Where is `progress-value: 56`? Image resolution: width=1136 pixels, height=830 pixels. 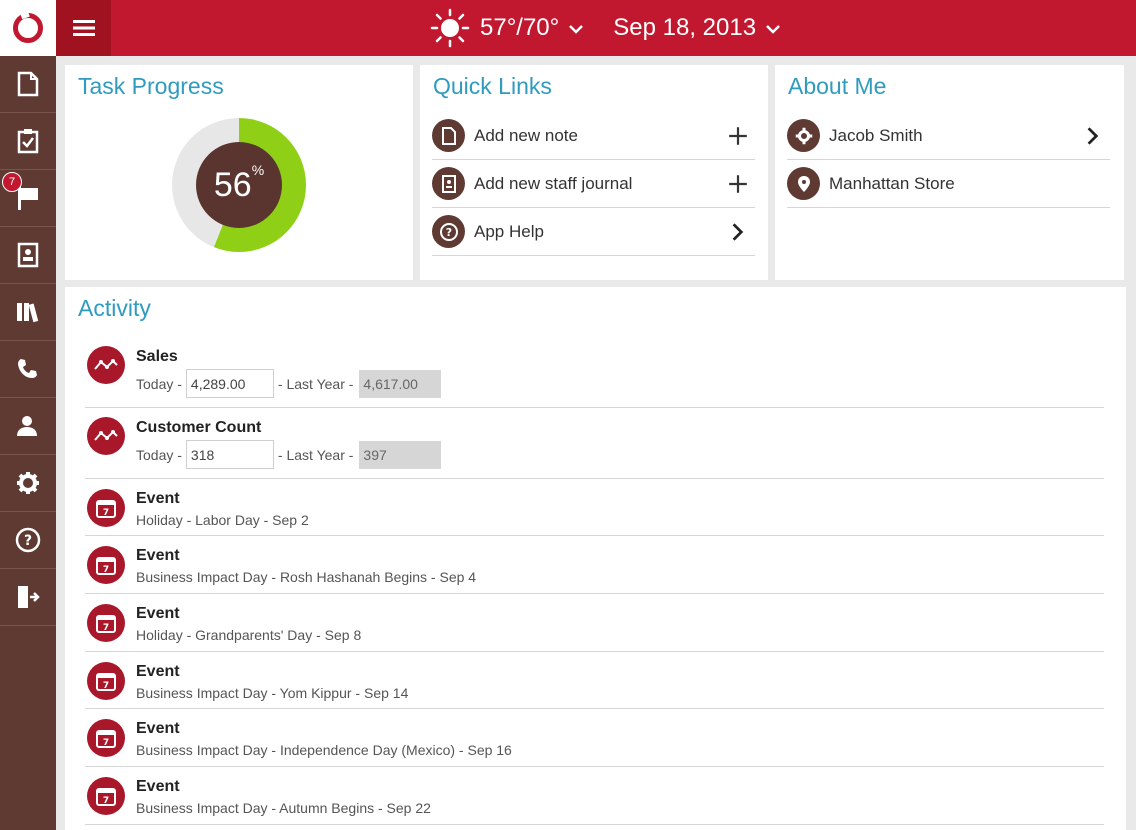
progress-value: 56 is located at coordinates (232, 184).